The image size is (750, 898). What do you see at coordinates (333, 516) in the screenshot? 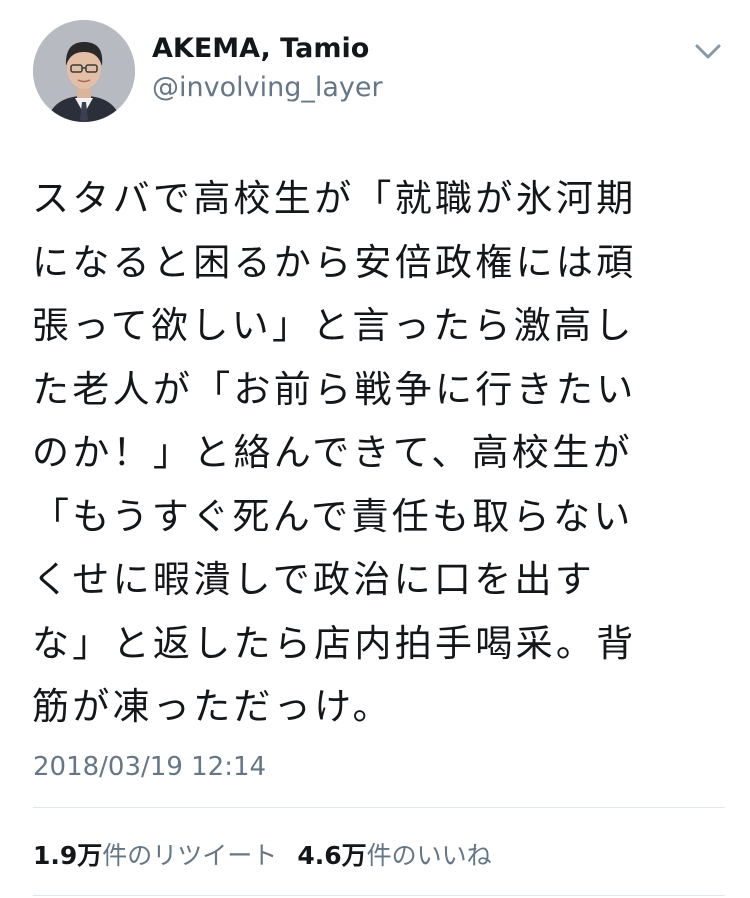
I see `tweet-text-line: 「もうすぐ死んで責任も取らない` at bounding box center [333, 516].